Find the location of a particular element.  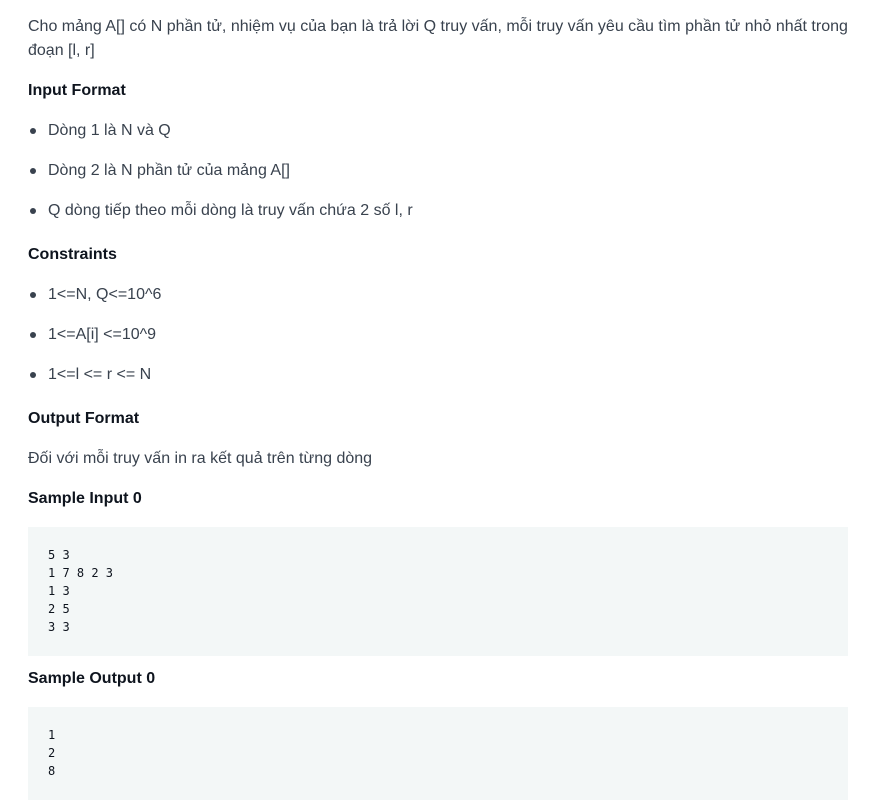

code-line: 8 is located at coordinates (52, 771).